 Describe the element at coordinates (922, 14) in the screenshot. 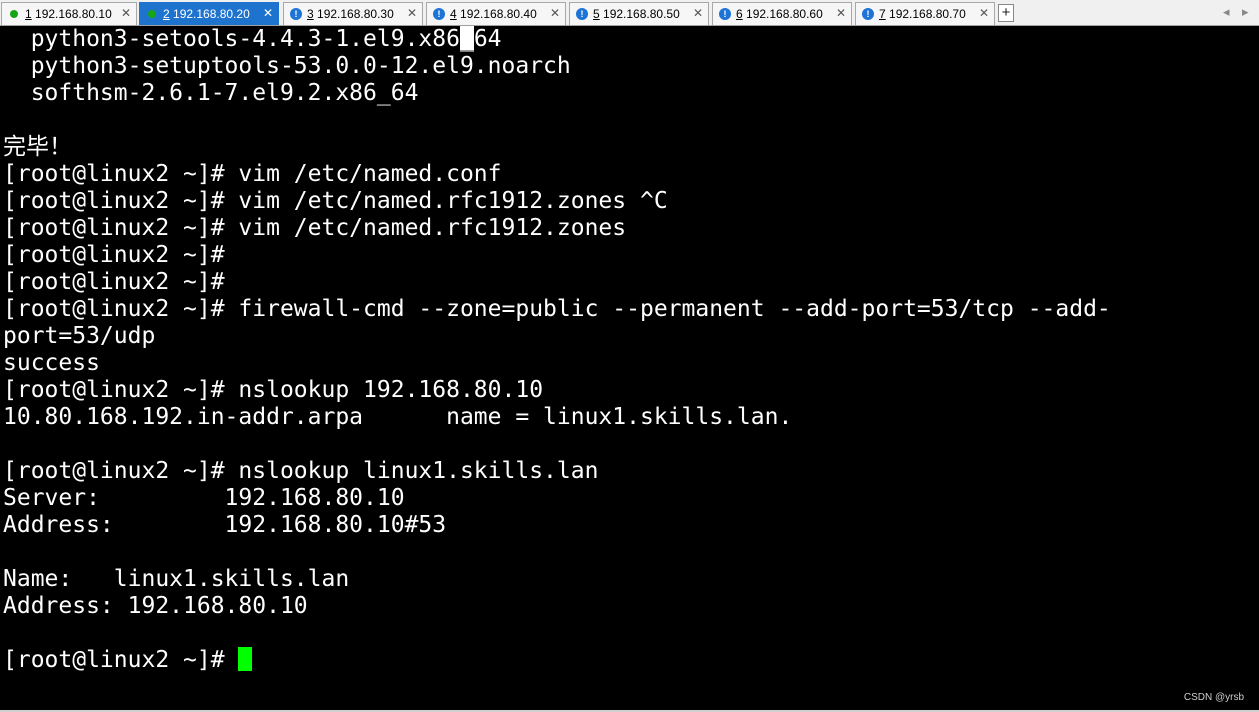

I see `tab-label: 7 192.168.80.70` at that location.